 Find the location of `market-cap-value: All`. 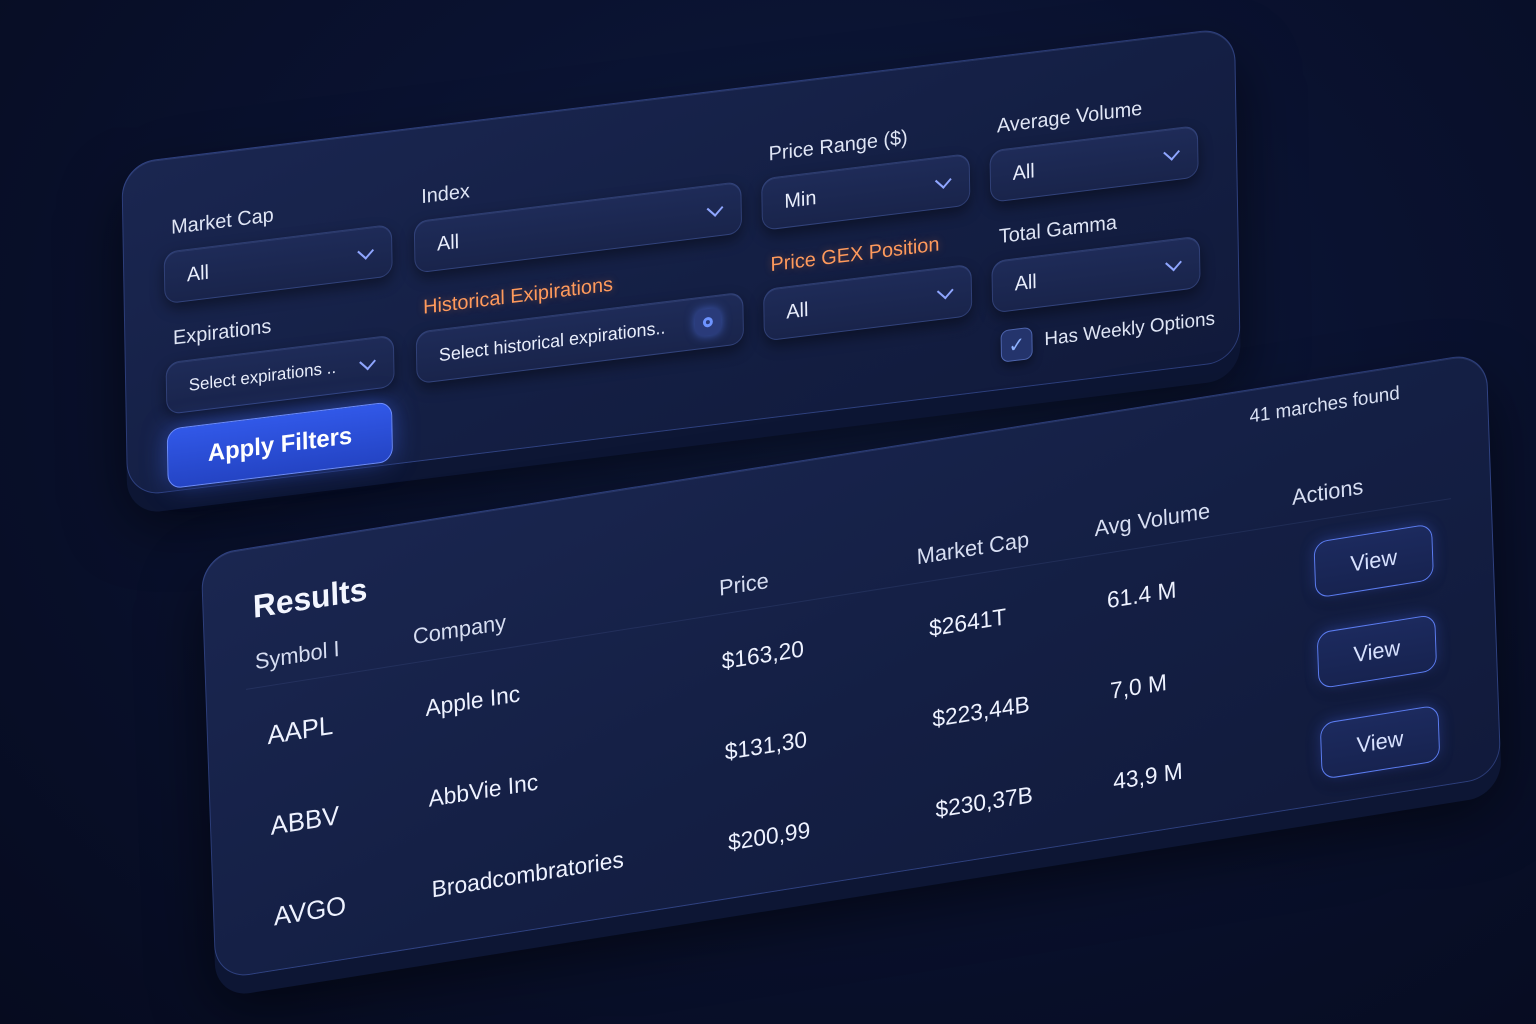

market-cap-value: All is located at coordinates (198, 273).